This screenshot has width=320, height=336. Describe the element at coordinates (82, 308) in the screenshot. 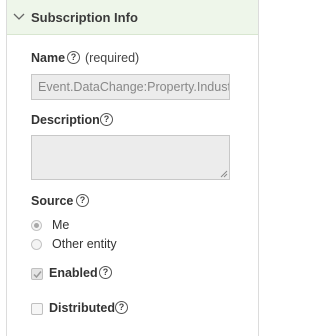

I see `distributed-label: Distributed` at that location.